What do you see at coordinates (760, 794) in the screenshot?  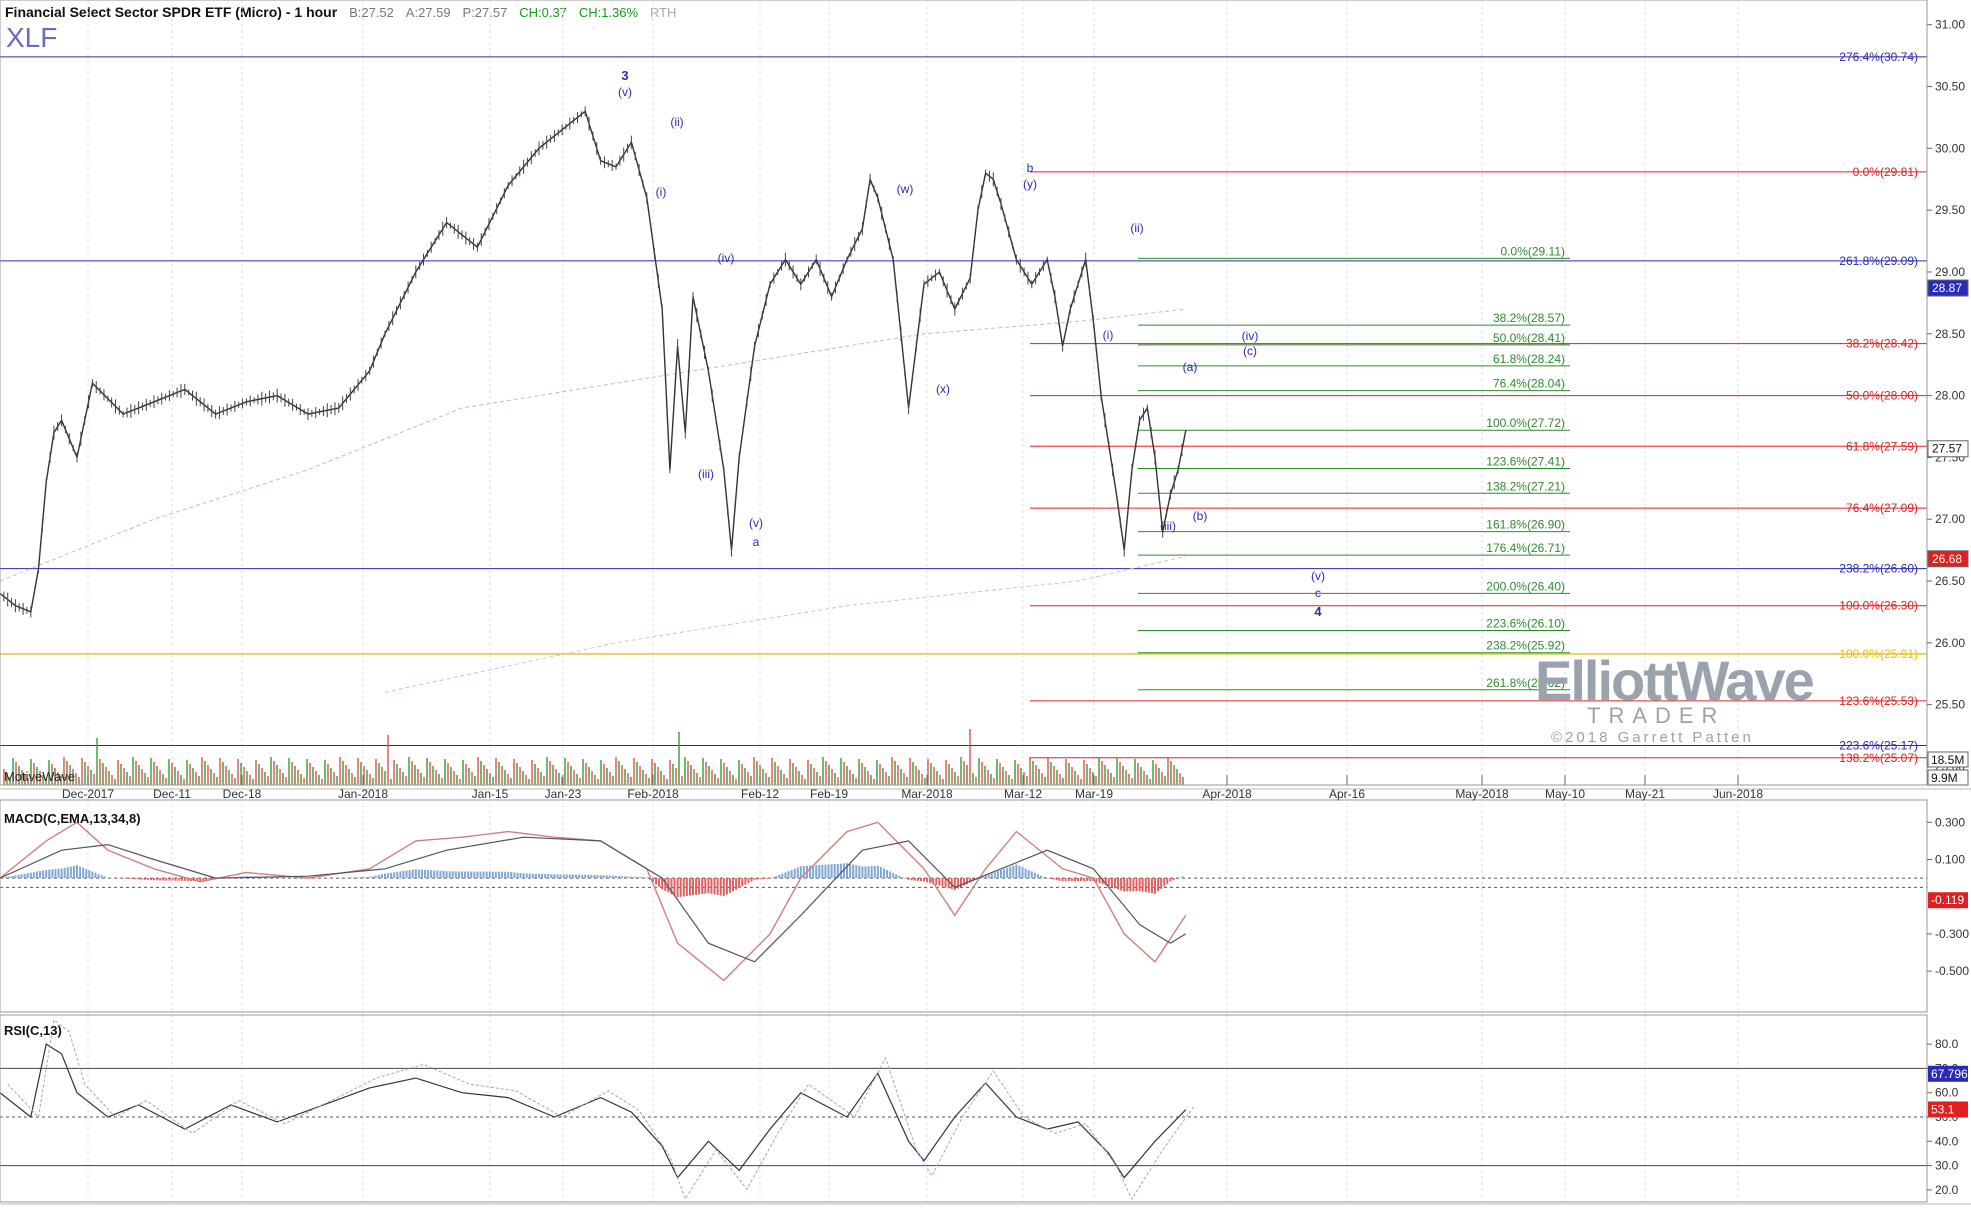 I see `x-tick-label: Feb-12` at bounding box center [760, 794].